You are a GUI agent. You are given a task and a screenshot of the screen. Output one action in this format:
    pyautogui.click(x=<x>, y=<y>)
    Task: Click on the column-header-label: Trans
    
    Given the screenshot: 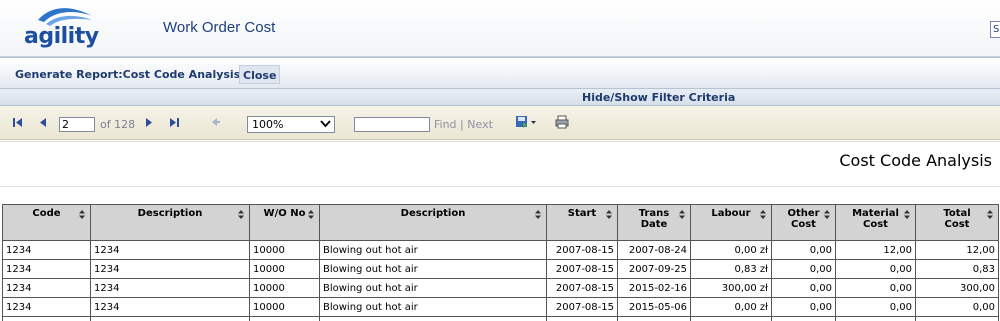 What is the action you would take?
    pyautogui.click(x=654, y=213)
    